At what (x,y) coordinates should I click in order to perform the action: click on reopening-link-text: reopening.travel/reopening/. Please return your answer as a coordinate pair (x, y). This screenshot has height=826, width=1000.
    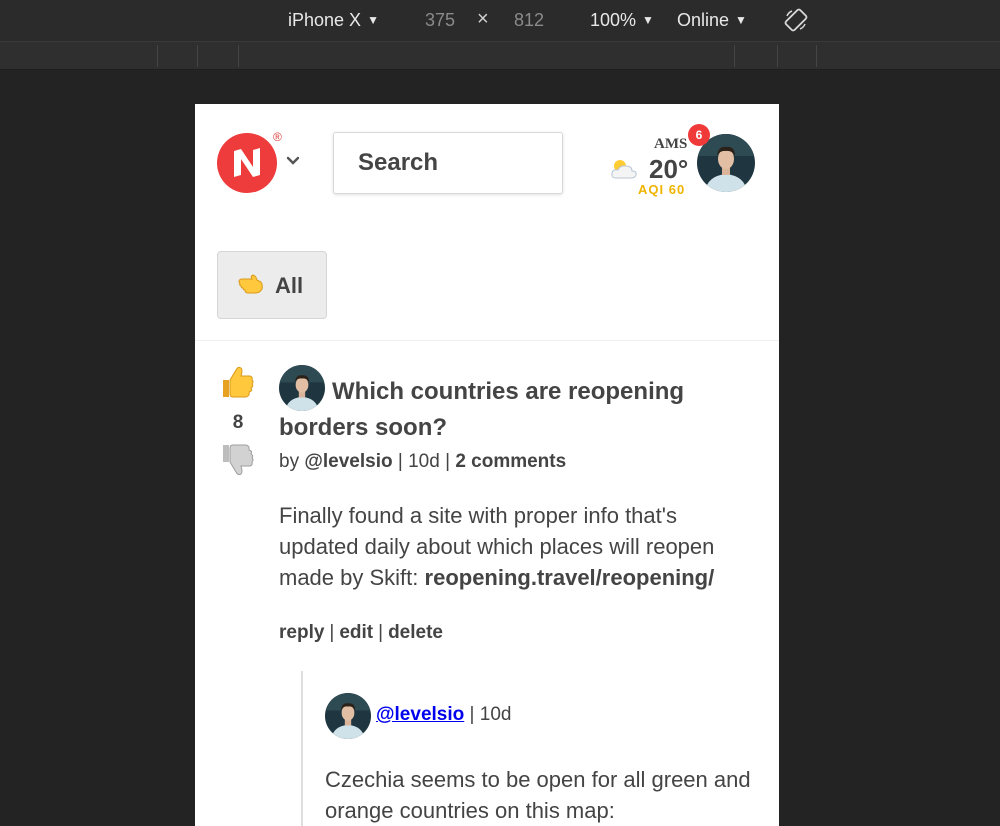
    Looking at the image, I should click on (569, 577).